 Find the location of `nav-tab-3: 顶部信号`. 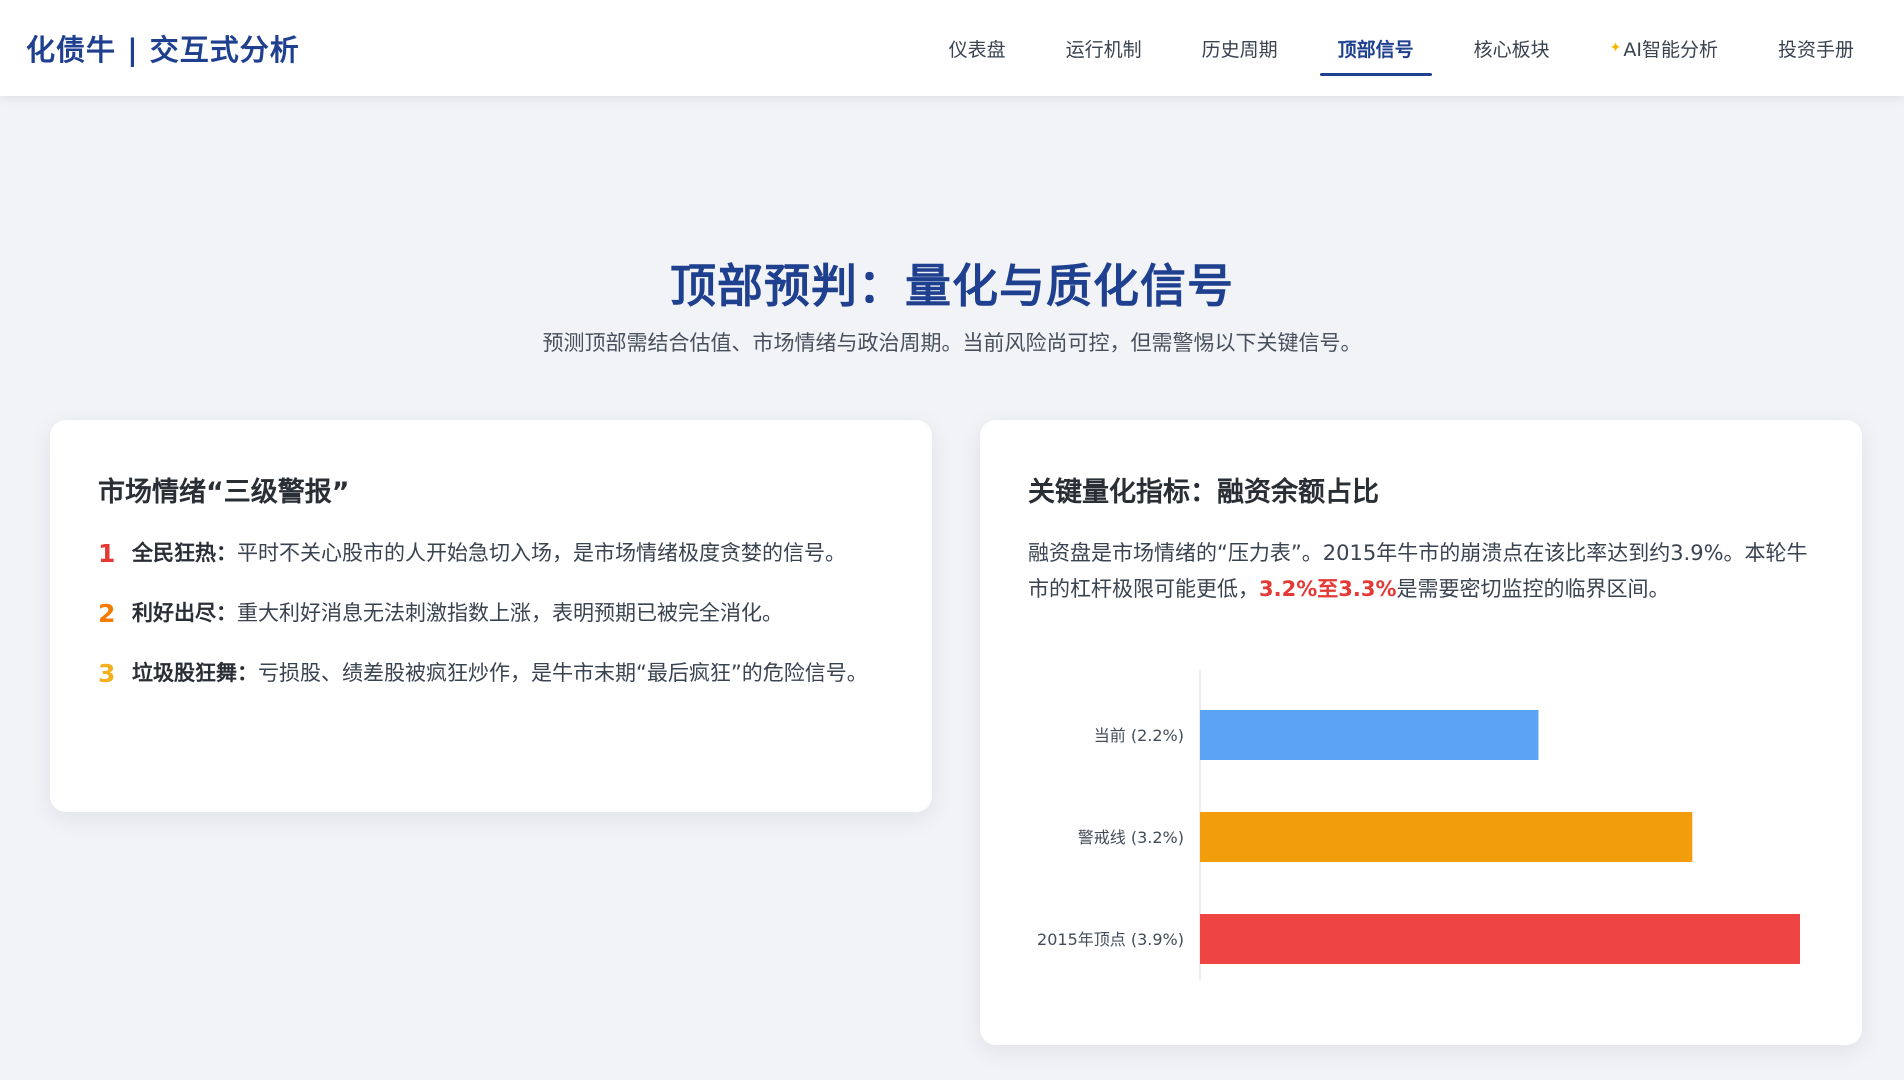

nav-tab-3: 顶部信号 is located at coordinates (1375, 48).